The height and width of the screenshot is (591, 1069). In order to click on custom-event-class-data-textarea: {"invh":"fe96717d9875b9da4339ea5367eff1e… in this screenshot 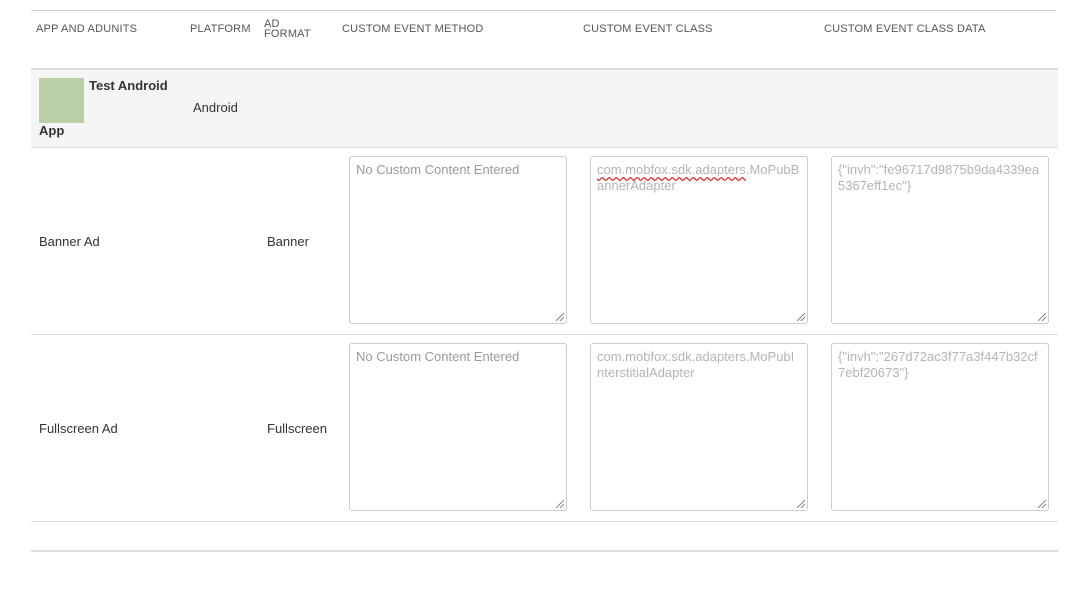, I will do `click(940, 240)`.